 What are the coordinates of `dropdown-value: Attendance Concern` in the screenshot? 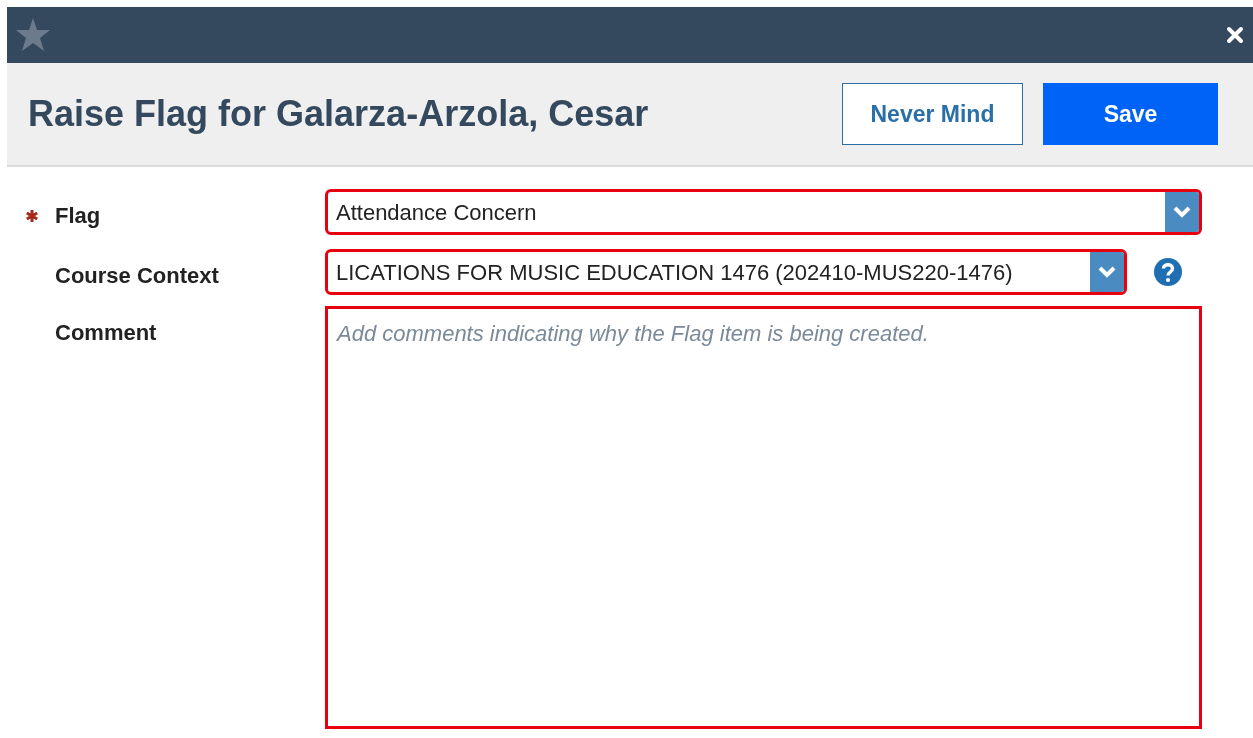 It's located at (436, 212).